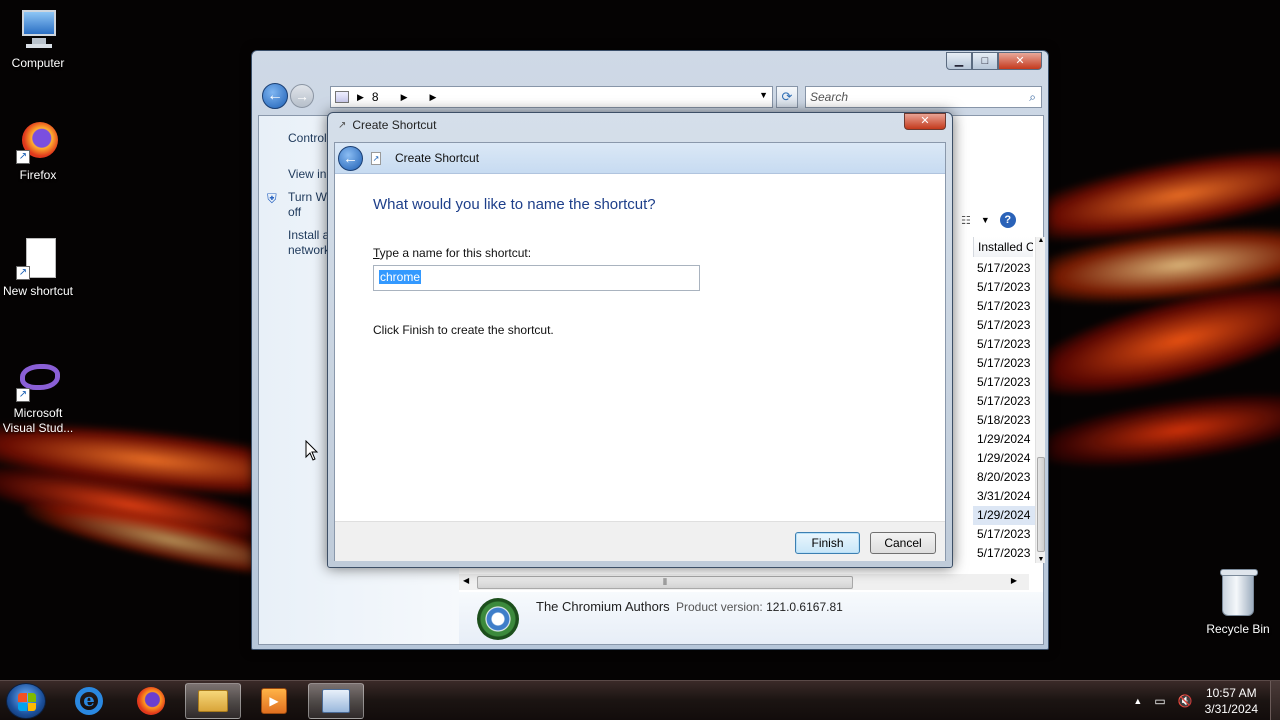 The width and height of the screenshot is (1280, 720). Describe the element at coordinates (1032, 97) in the screenshot. I see `search-icon: ⌕` at that location.